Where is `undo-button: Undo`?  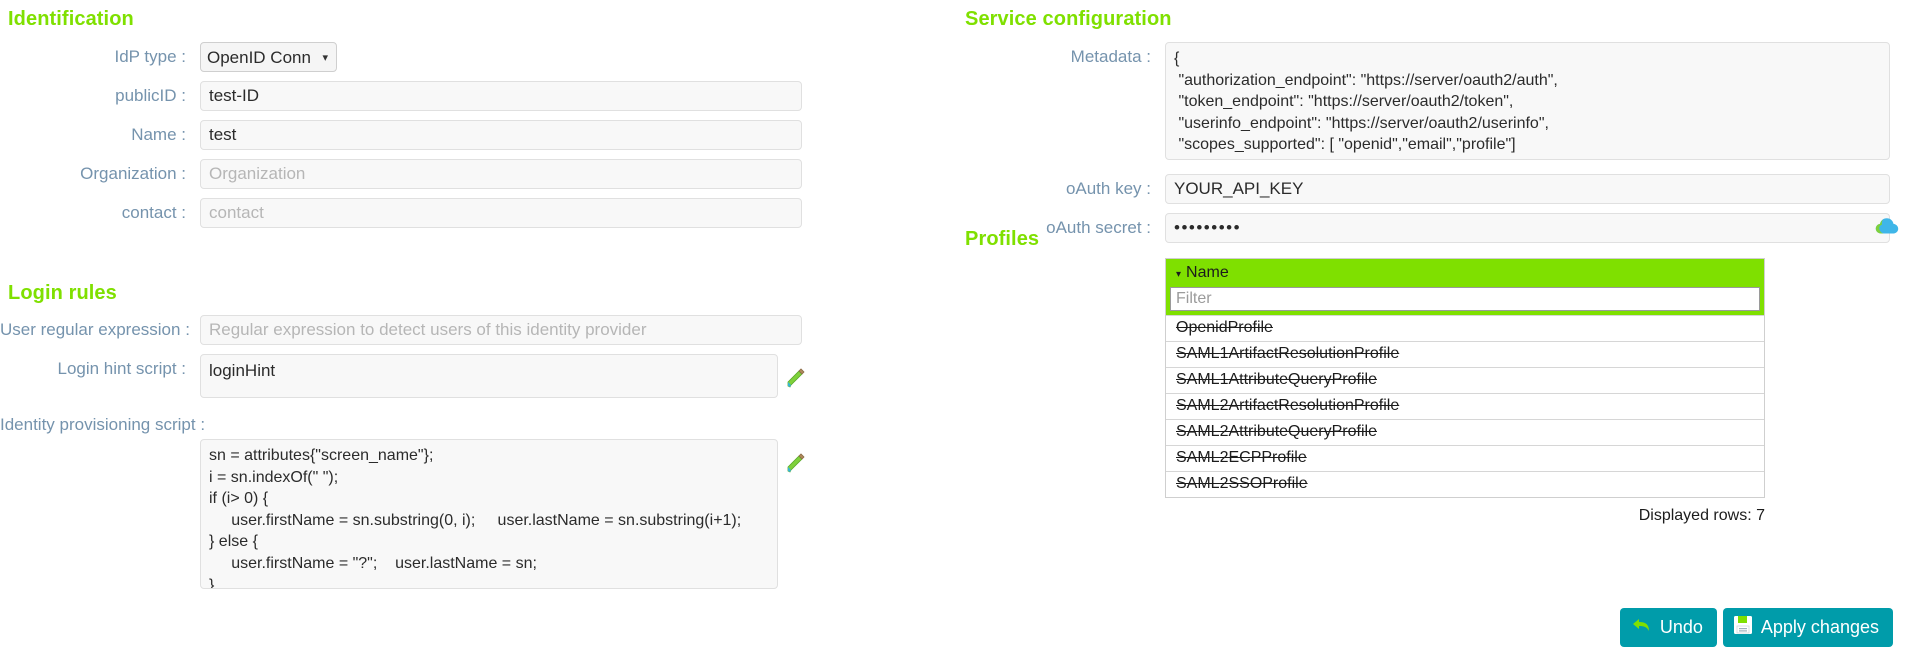 undo-button: Undo is located at coordinates (1668, 627).